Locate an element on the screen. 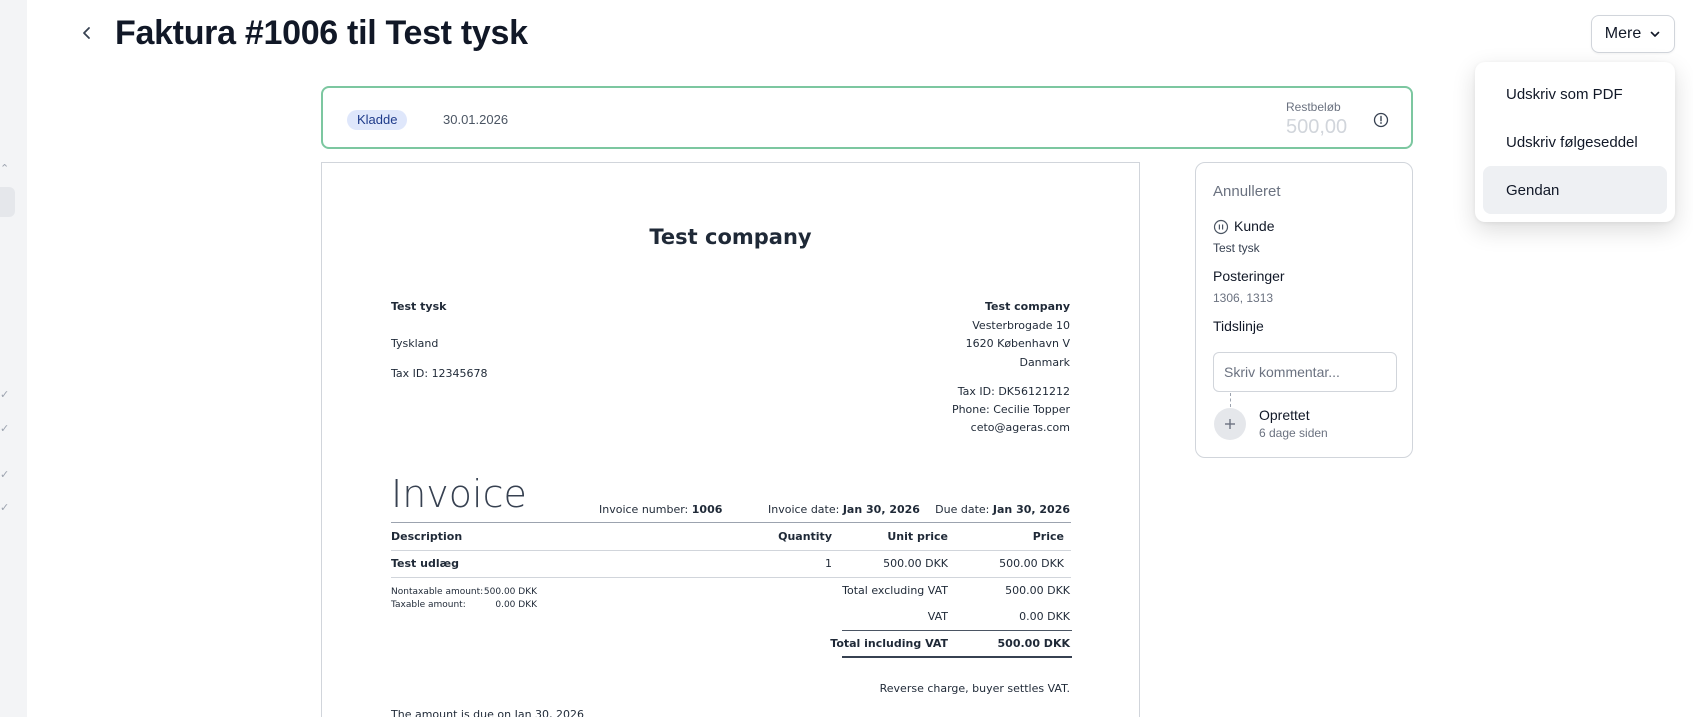 The image size is (1693, 717). line-description: Test udlæg is located at coordinates (425, 563).